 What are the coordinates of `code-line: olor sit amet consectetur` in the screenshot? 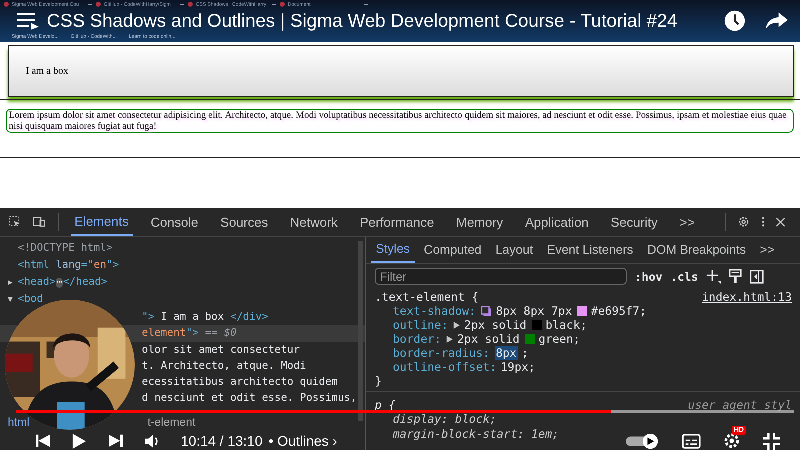 It's located at (221, 350).